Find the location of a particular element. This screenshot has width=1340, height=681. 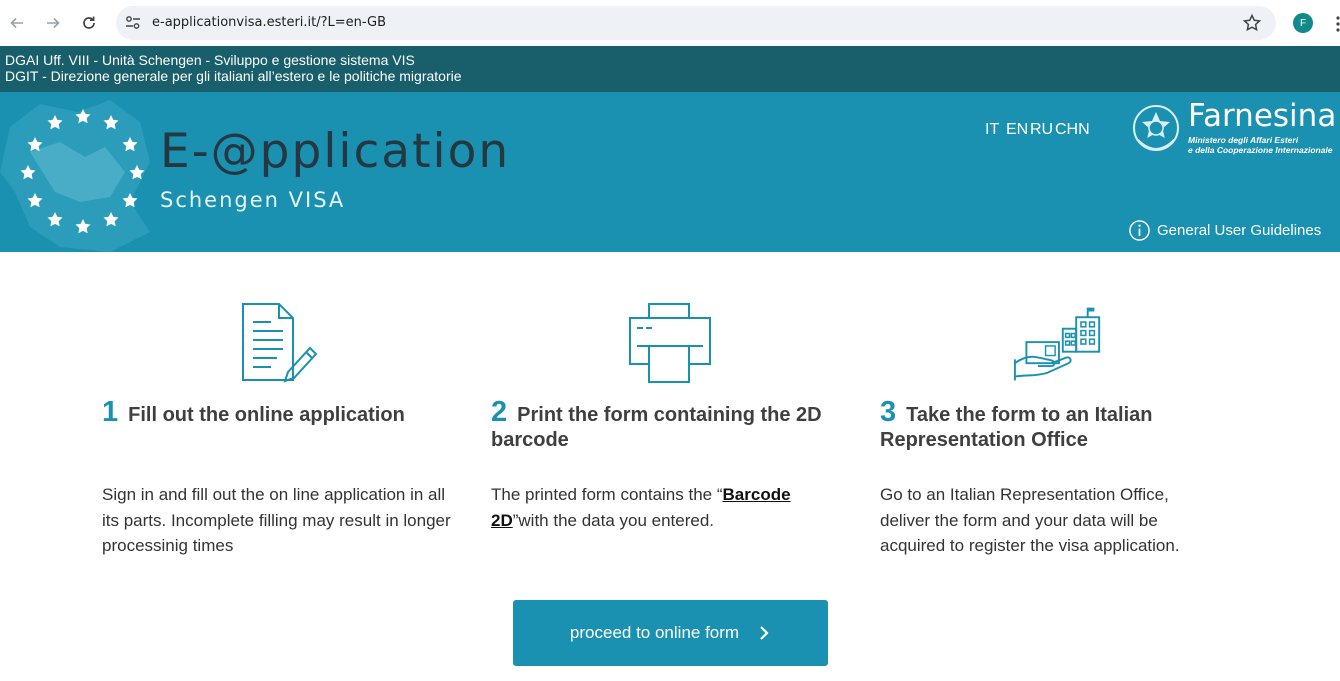

step-2-title: Print the form containing the 2D barcode is located at coordinates (656, 427).